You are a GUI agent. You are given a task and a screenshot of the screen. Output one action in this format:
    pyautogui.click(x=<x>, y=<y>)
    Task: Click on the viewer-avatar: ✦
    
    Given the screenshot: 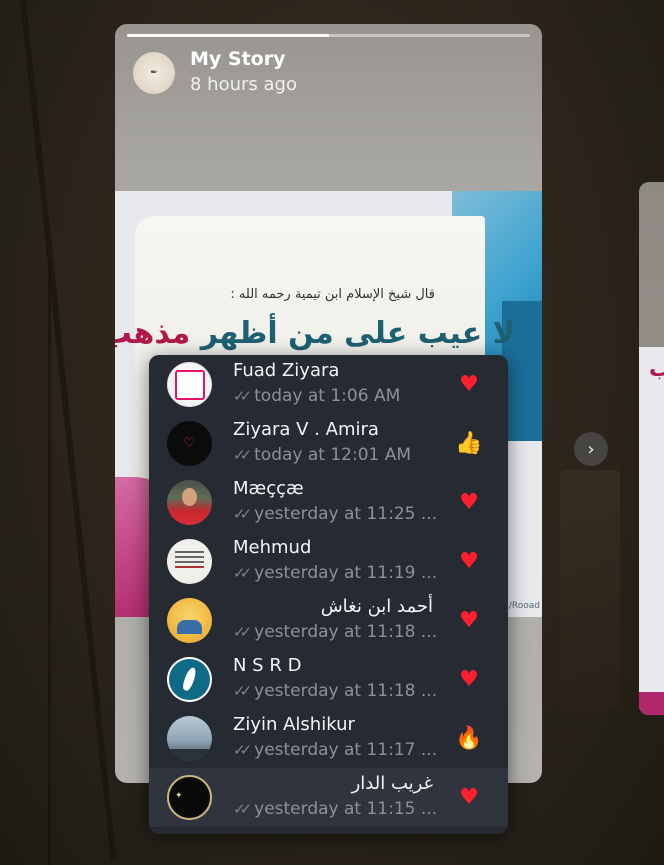 What is the action you would take?
    pyautogui.click(x=189, y=797)
    